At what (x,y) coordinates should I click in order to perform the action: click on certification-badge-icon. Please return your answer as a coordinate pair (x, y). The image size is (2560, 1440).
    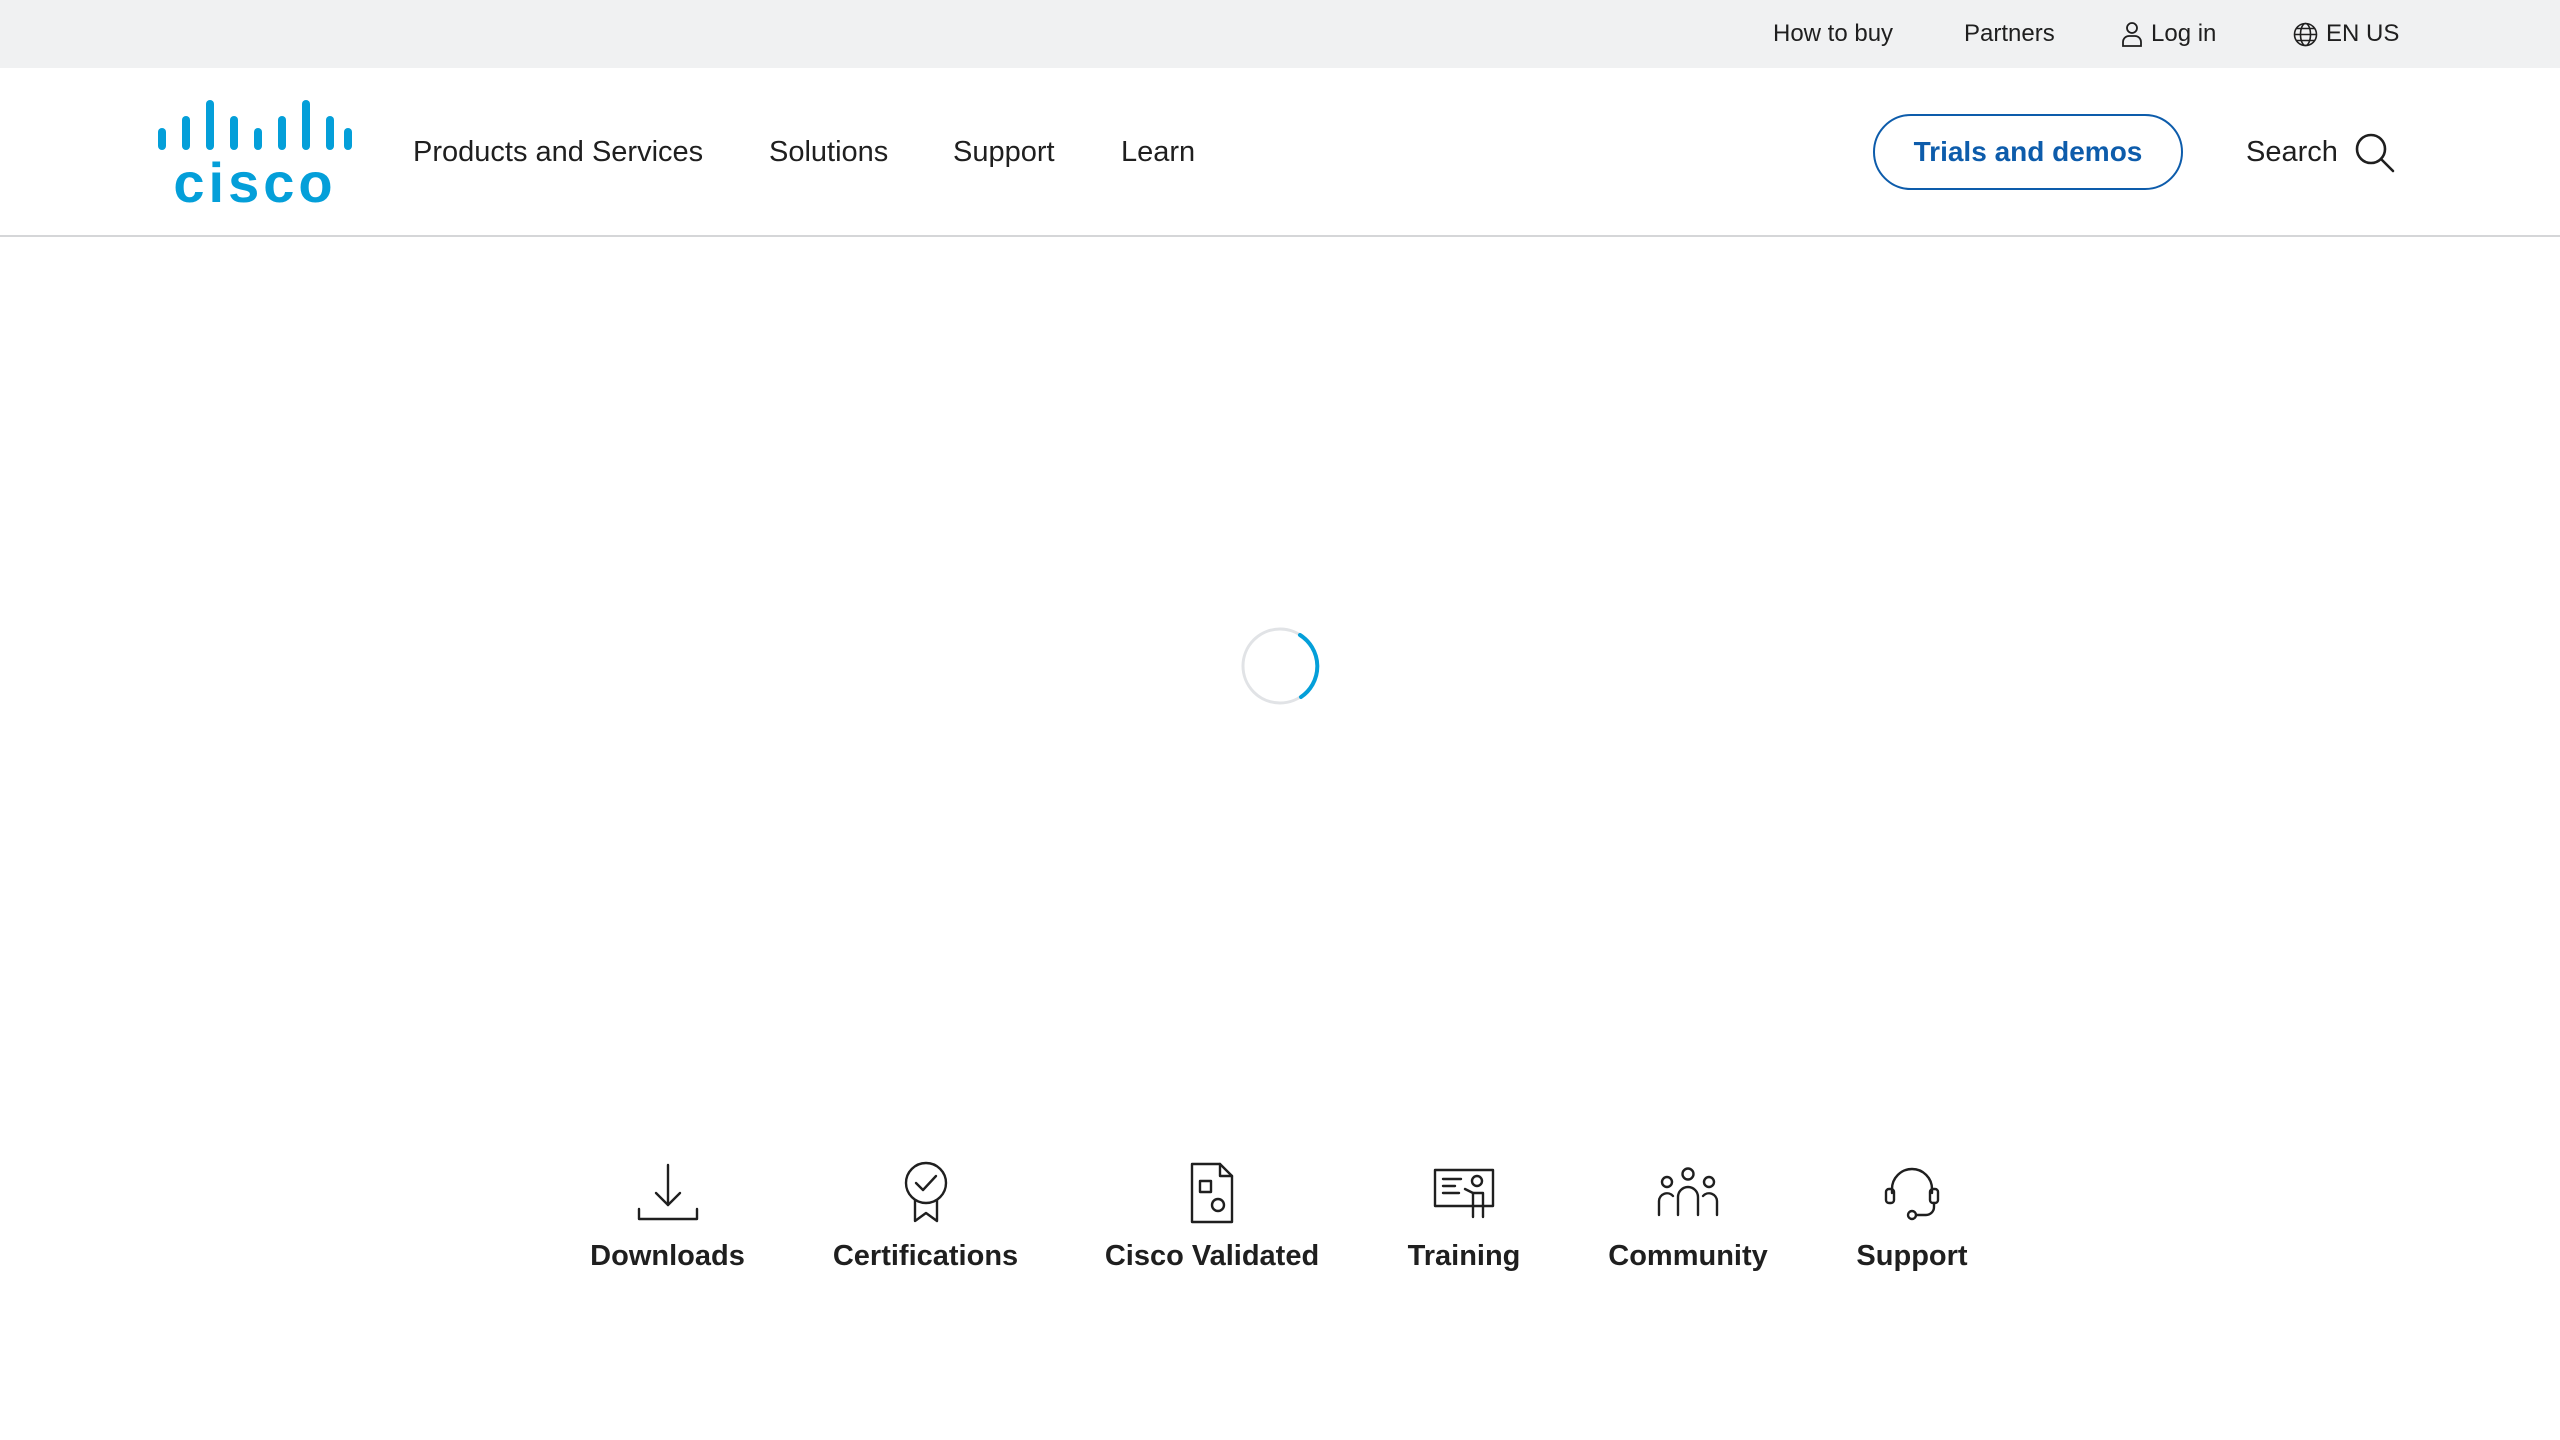
    Looking at the image, I should click on (925, 1192).